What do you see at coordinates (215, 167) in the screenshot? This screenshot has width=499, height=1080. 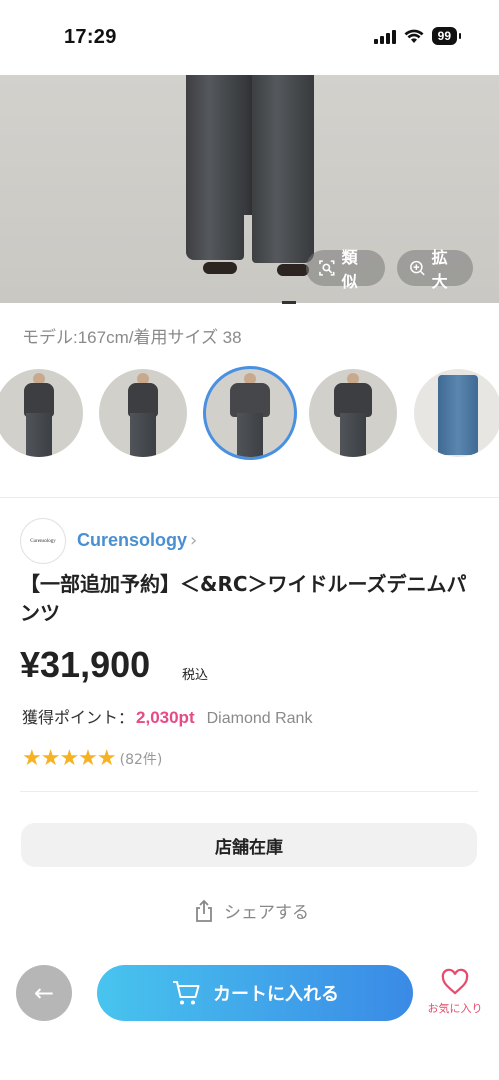 I see `image-jeans-left-leg` at bounding box center [215, 167].